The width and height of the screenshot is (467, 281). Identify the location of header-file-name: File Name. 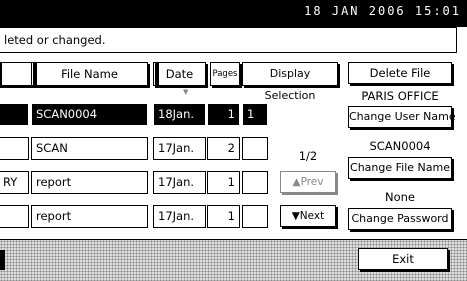
(89, 74).